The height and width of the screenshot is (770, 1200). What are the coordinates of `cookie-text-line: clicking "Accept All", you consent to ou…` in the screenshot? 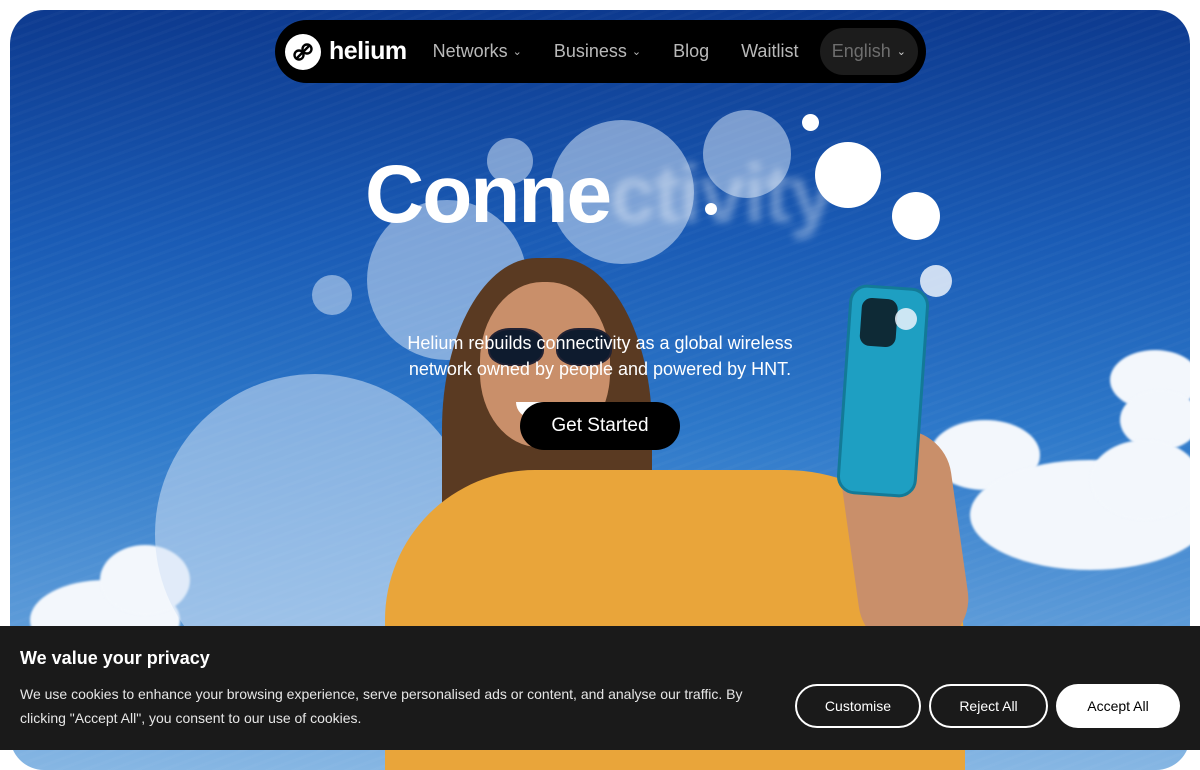 It's located at (191, 718).